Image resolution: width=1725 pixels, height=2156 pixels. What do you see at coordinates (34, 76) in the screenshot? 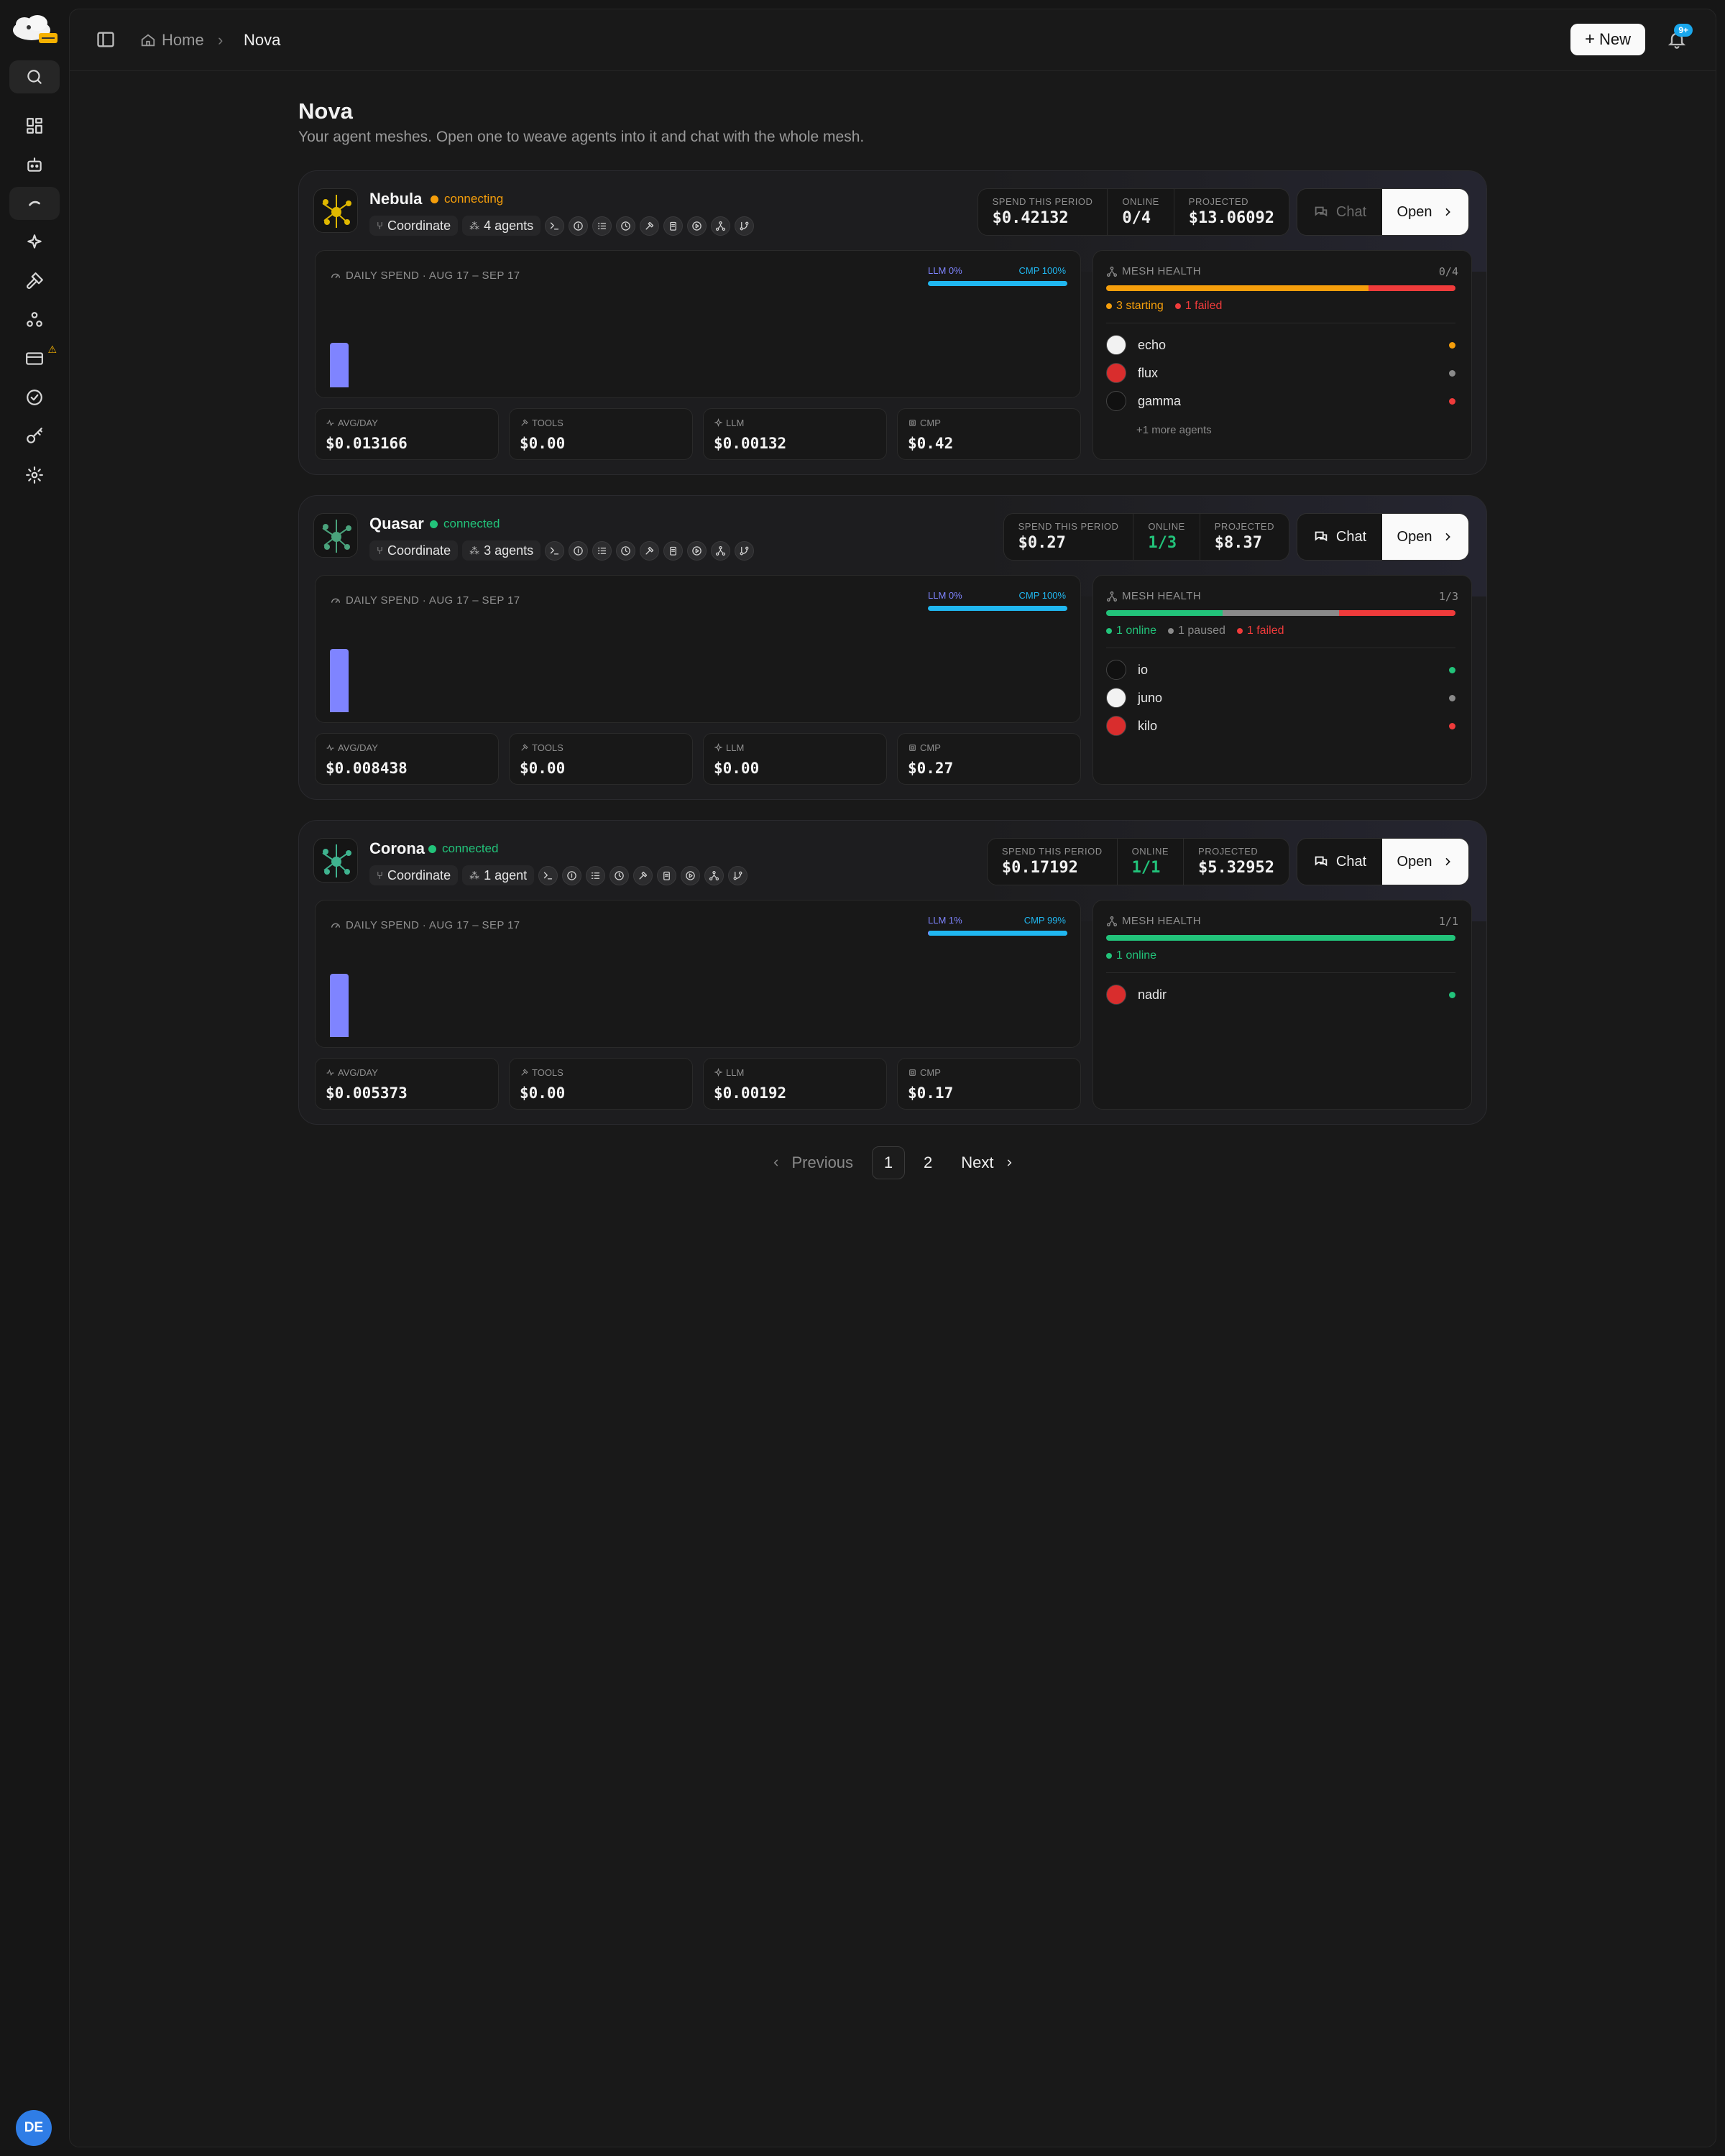
I see `search-button` at bounding box center [34, 76].